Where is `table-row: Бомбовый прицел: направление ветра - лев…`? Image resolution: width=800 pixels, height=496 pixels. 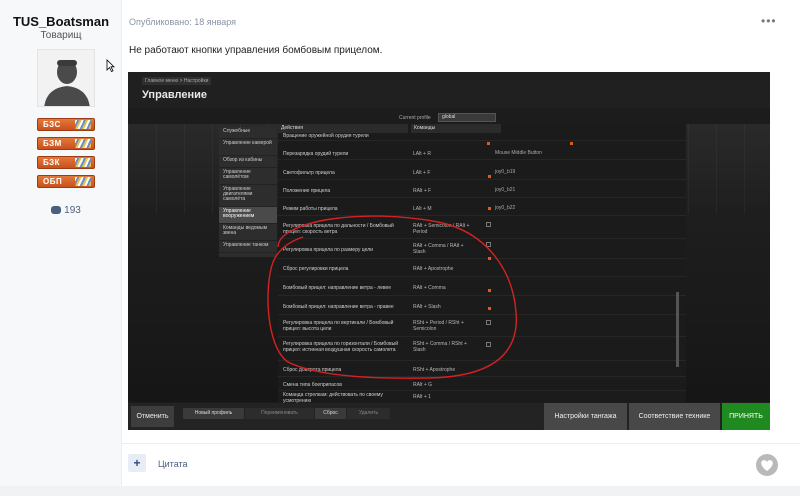 table-row: Бомбовый прицел: направление ветра - лев… is located at coordinates (482, 287).